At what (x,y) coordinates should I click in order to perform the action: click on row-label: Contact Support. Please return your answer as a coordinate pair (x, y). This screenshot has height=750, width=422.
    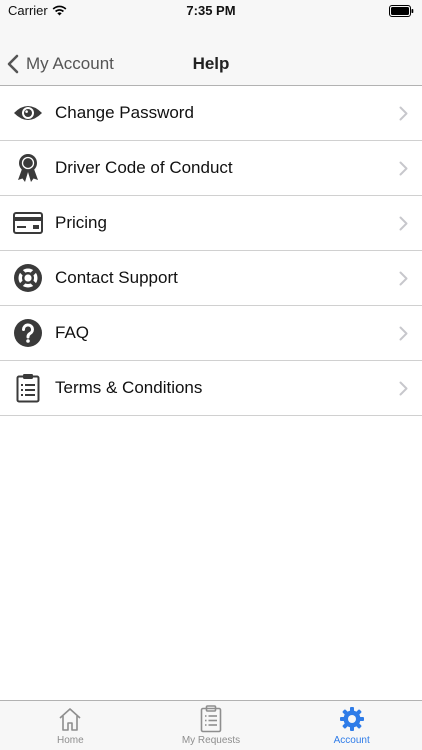
    Looking at the image, I should click on (116, 277).